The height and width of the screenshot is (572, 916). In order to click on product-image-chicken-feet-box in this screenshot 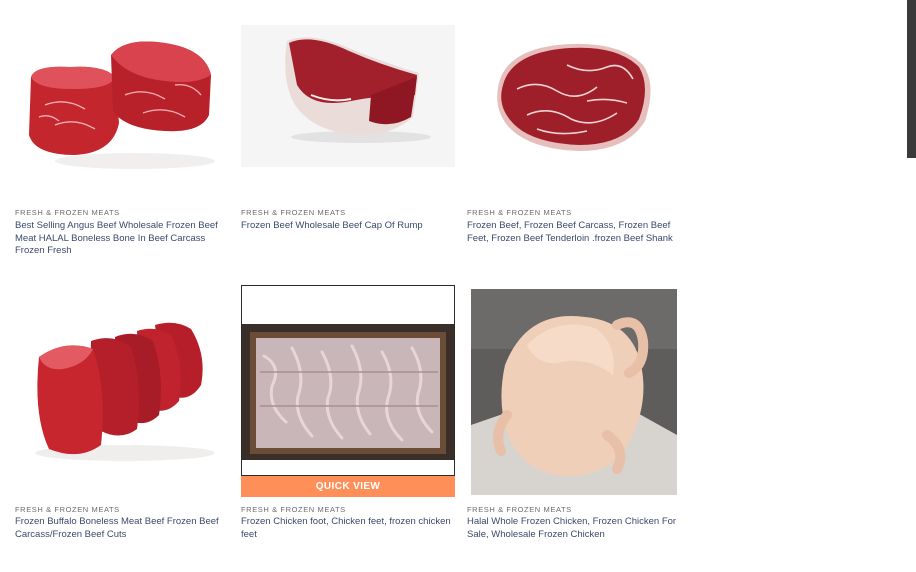, I will do `click(348, 380)`.